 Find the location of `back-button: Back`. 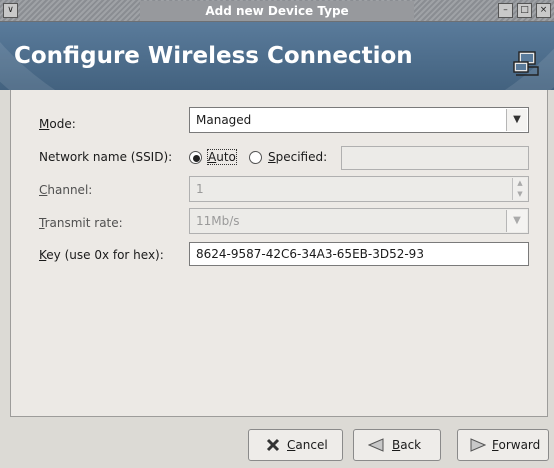

back-button: Back is located at coordinates (397, 445).